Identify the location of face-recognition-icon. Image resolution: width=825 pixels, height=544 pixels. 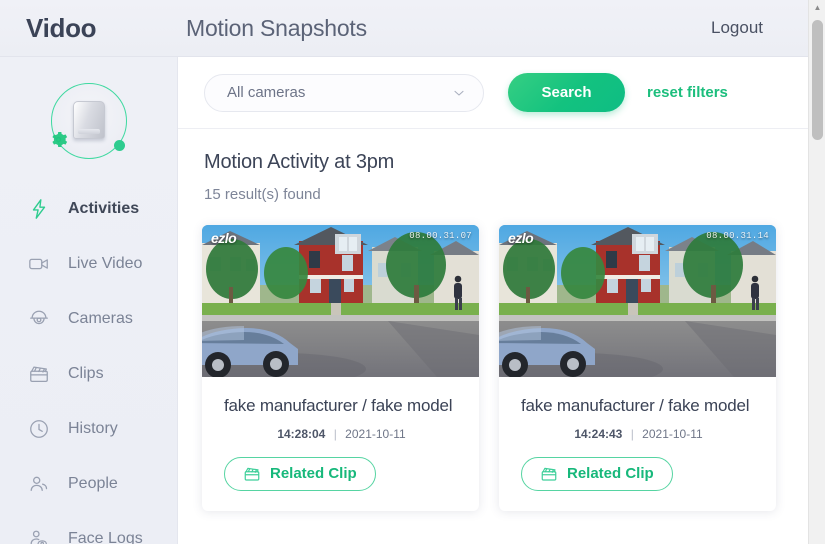
(39, 535).